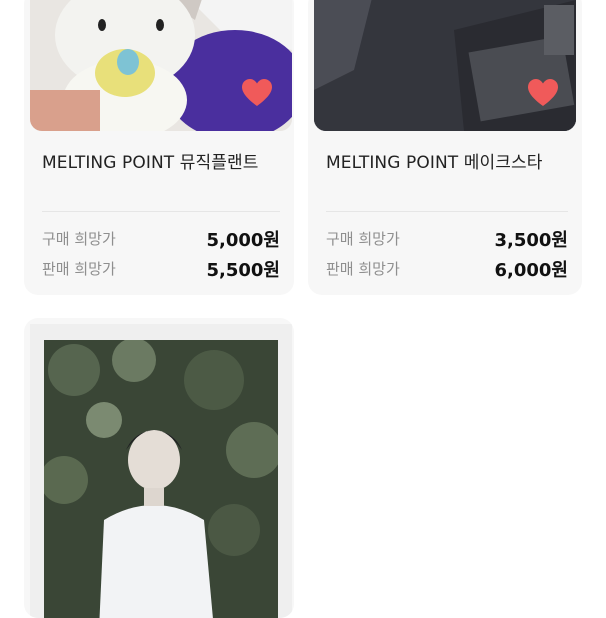  I want to click on plush-doll-photo, so click(161, 65).